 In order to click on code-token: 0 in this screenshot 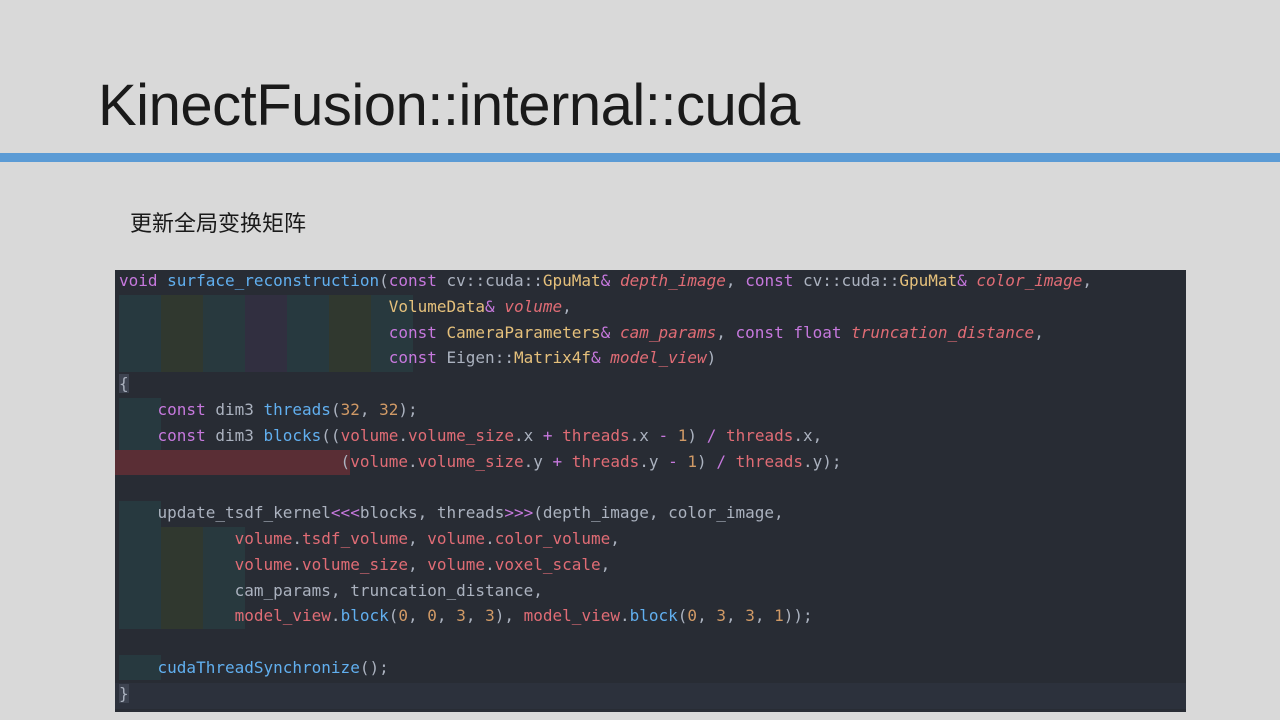, I will do `click(403, 616)`.